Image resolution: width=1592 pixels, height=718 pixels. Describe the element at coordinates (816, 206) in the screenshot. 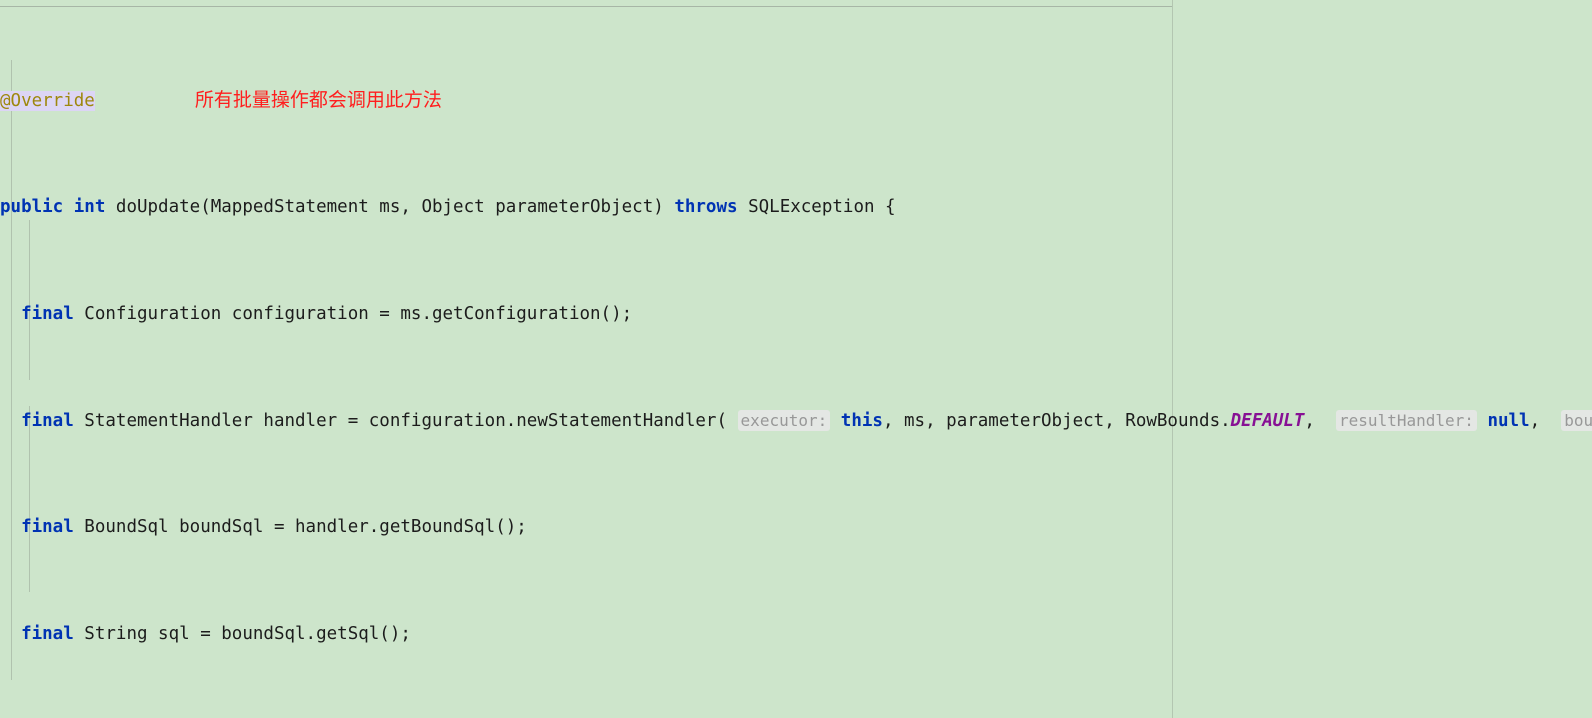

I see `throws-type: SQLException {` at that location.